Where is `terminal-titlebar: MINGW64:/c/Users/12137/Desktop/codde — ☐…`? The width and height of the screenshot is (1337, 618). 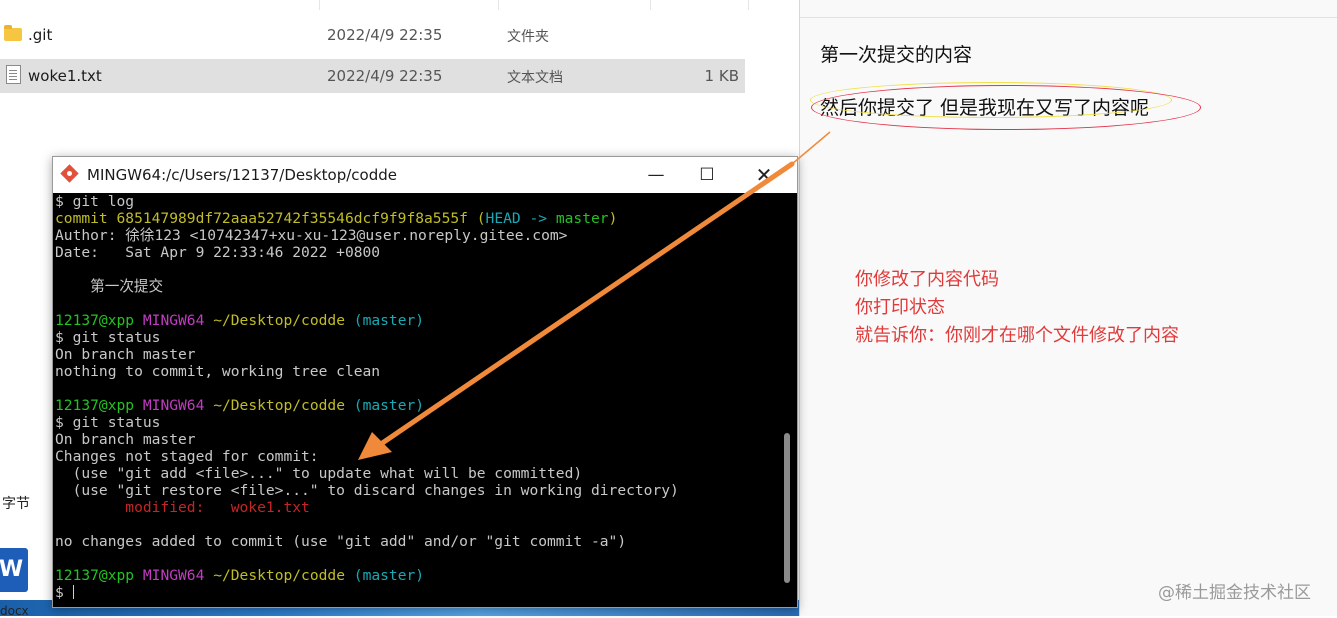 terminal-titlebar: MINGW64:/c/Users/12137/Desktop/codde — ☐… is located at coordinates (425, 175).